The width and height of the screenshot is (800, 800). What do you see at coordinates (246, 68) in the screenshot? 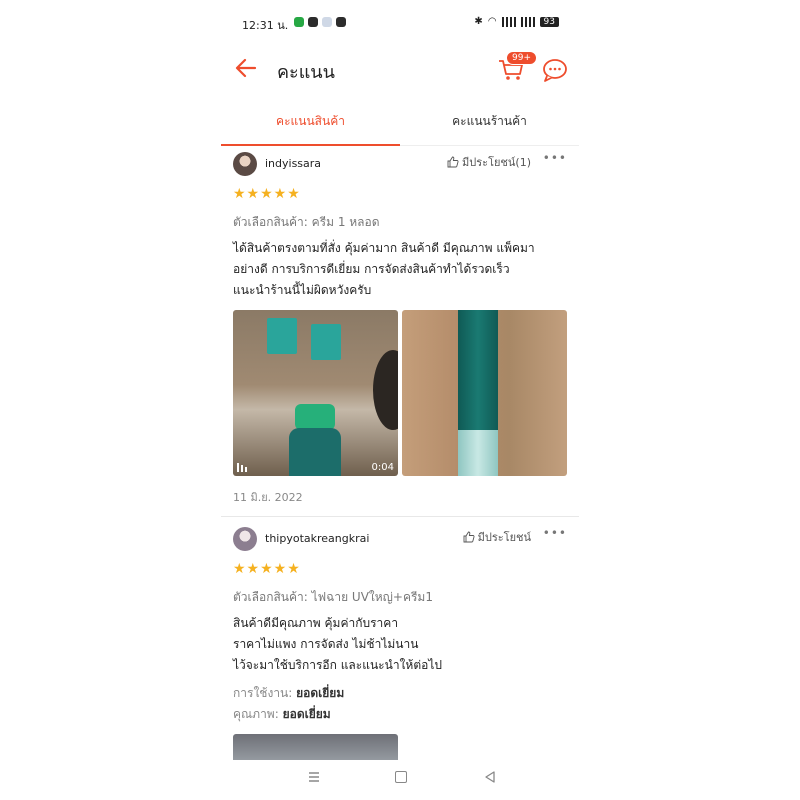
I see `back-arrow-icon` at bounding box center [246, 68].